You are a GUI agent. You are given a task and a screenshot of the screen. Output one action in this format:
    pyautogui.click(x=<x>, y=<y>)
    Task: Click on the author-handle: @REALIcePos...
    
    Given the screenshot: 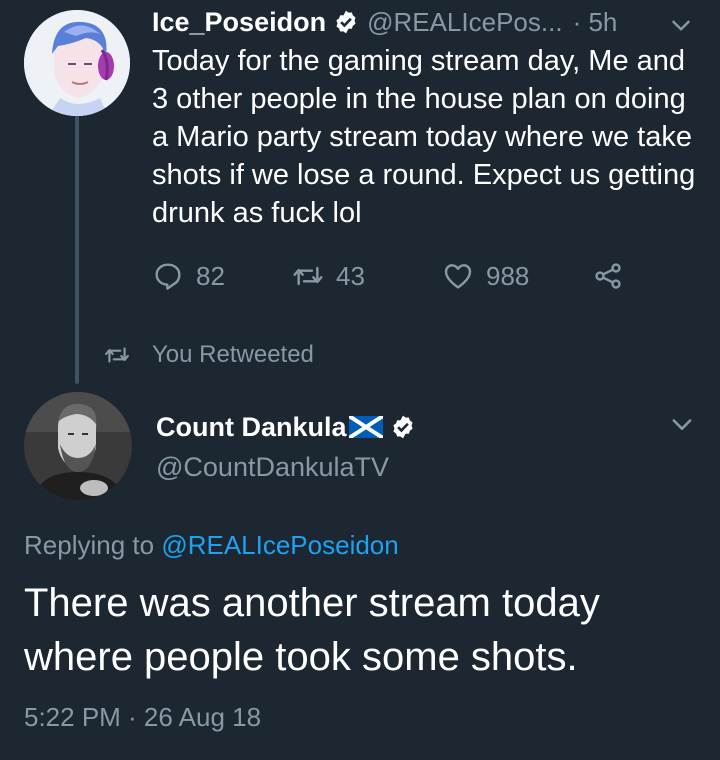 What is the action you would take?
    pyautogui.click(x=464, y=22)
    